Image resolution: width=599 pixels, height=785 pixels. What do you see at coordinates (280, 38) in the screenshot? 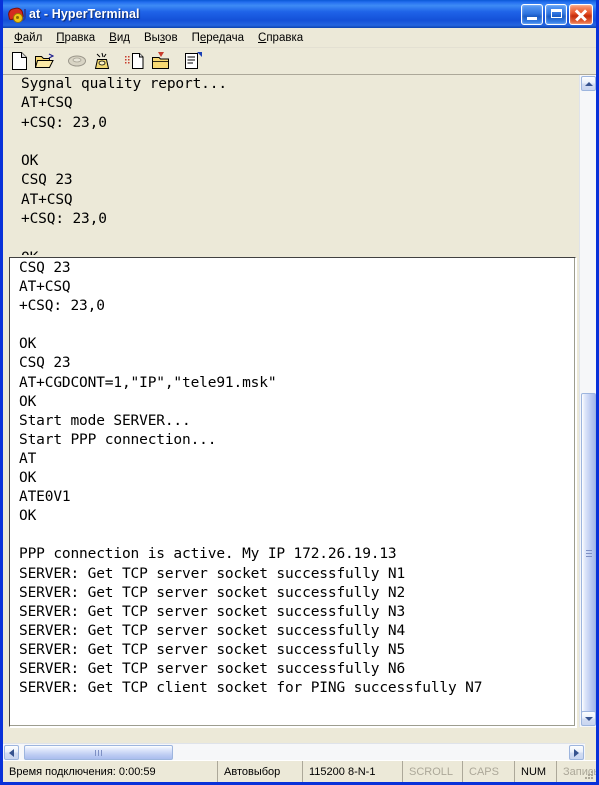
I see `menu-help: Справка` at bounding box center [280, 38].